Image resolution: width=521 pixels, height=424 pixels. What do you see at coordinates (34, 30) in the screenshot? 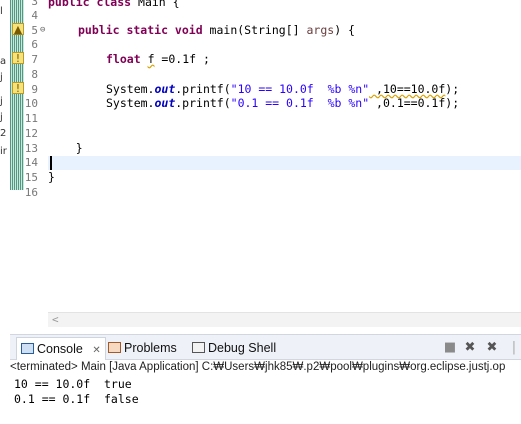
I see `line-number: 5` at bounding box center [34, 30].